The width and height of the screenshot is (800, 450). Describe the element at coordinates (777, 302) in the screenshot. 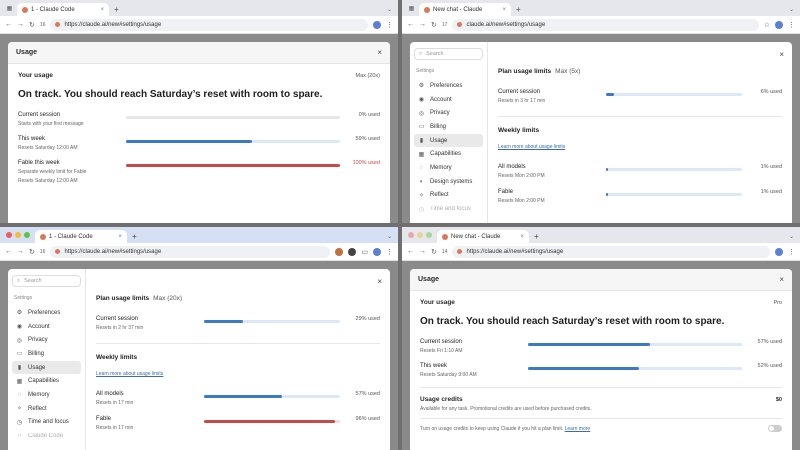

I see `plan-badge: Pro` at that location.